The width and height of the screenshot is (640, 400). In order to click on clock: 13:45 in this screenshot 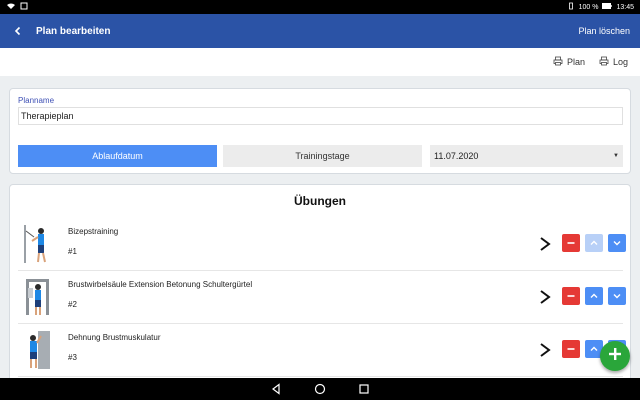, I will do `click(625, 7)`.